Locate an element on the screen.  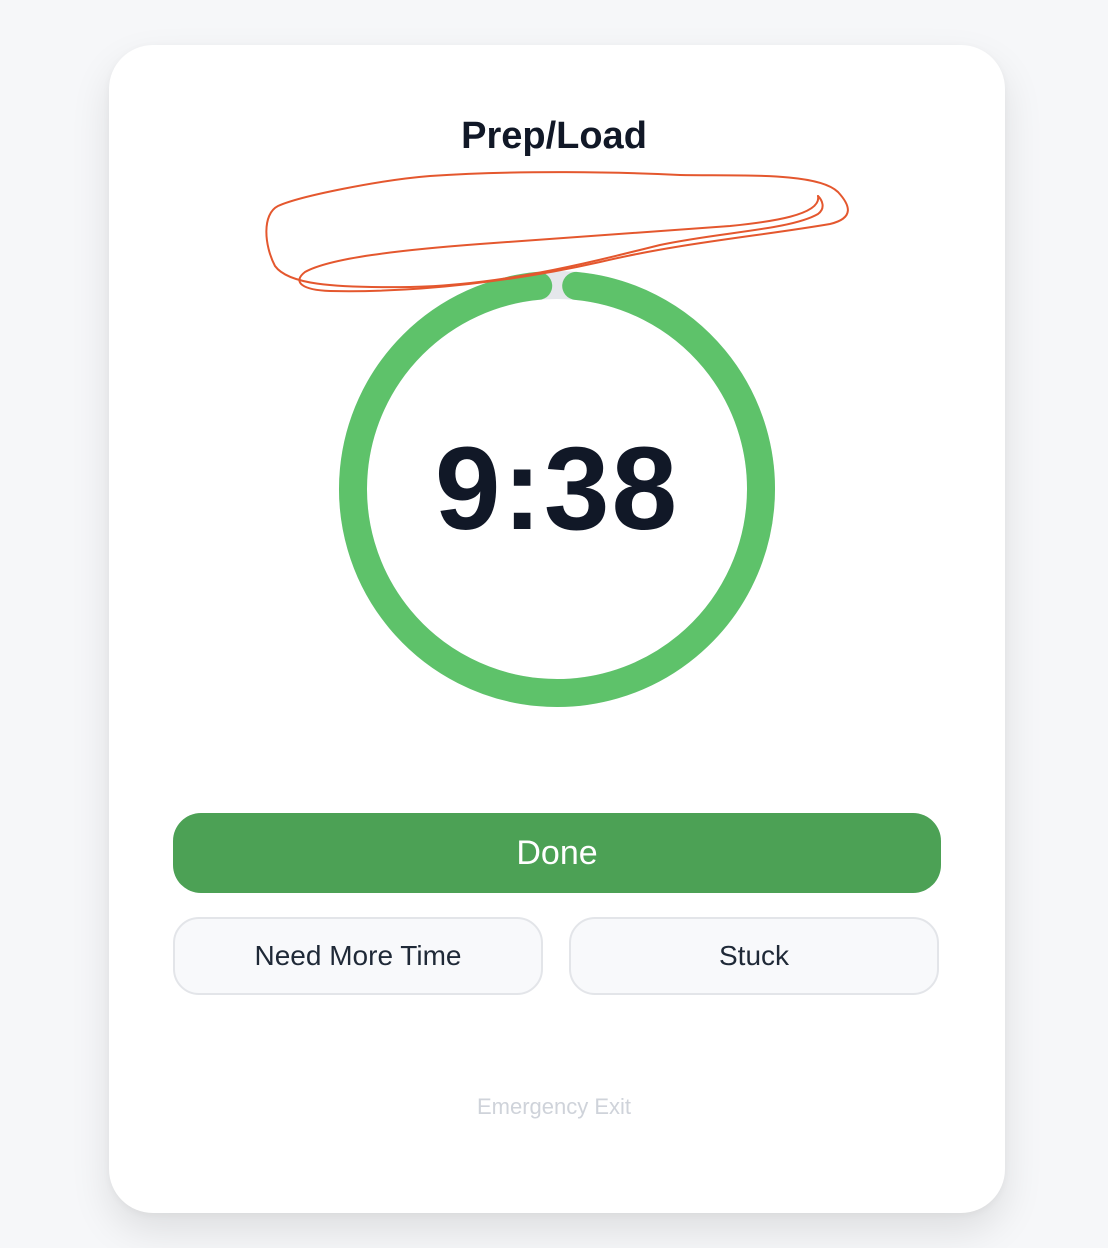
need-more-time-button: Need More Time is located at coordinates (358, 956).